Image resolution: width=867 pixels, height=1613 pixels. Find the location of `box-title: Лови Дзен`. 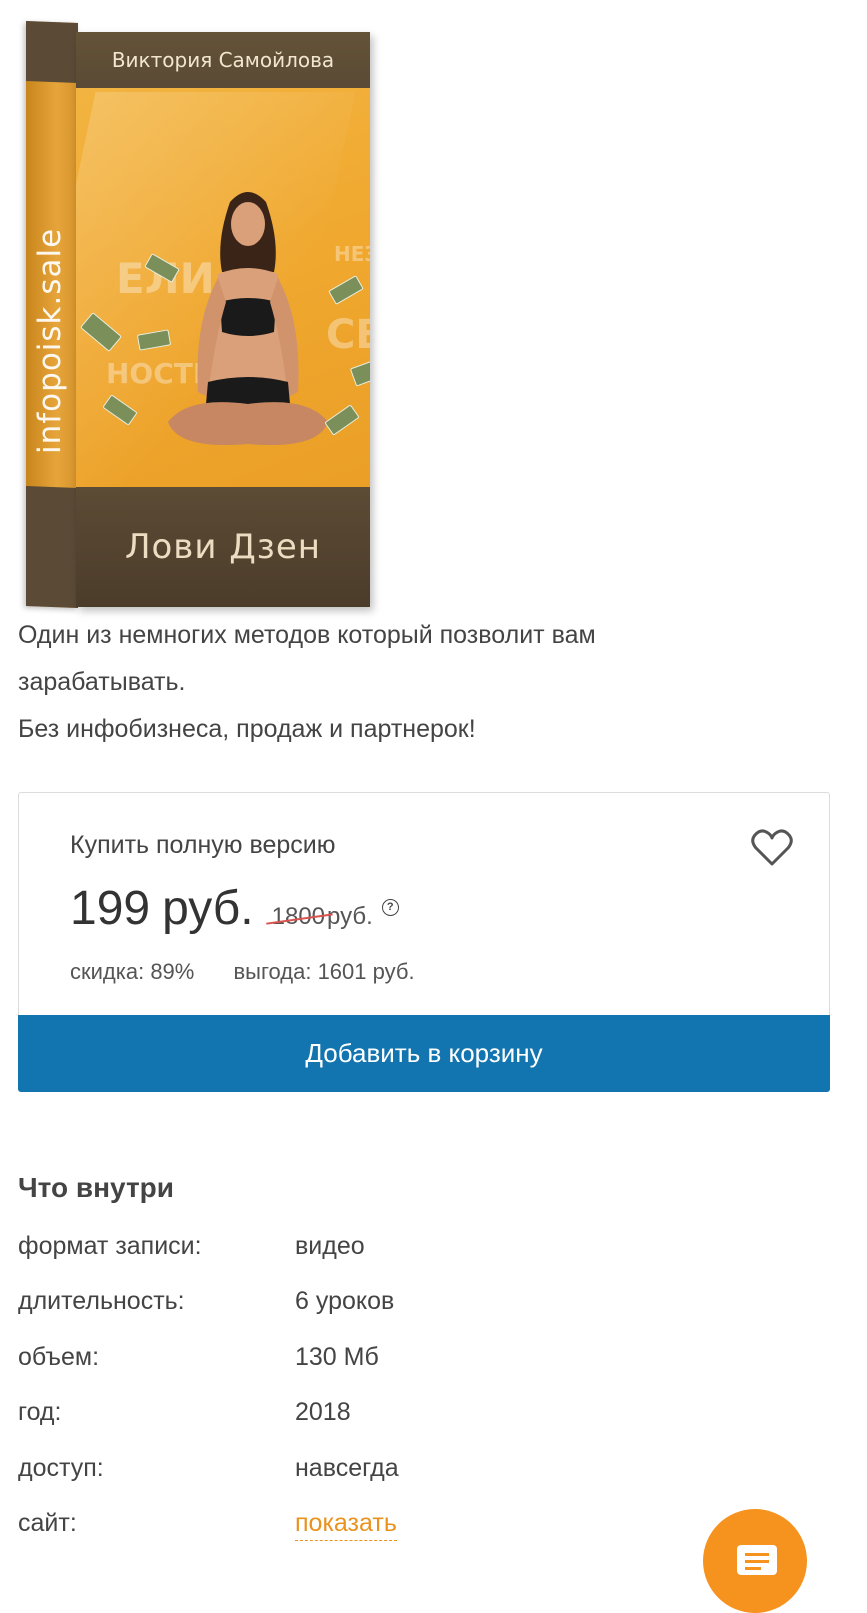

box-title: Лови Дзен is located at coordinates (223, 547).